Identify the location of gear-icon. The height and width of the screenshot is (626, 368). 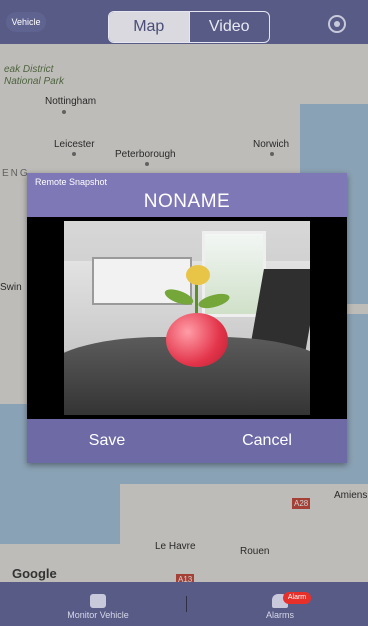
(337, 24).